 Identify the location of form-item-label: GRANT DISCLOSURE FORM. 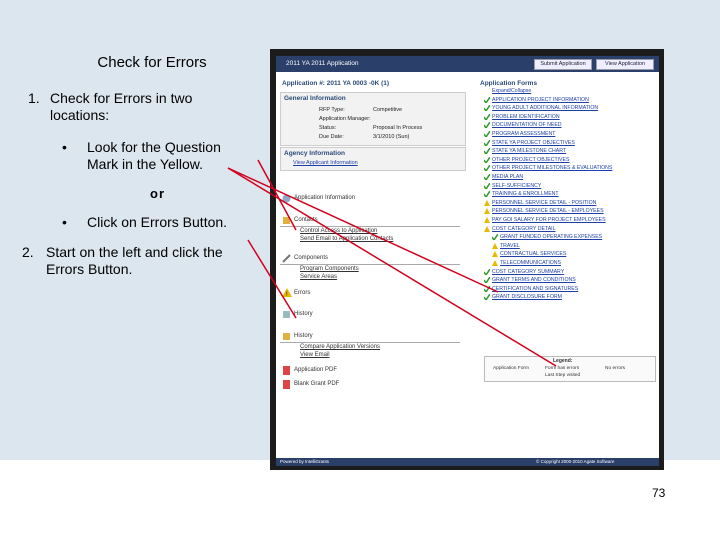
(527, 297).